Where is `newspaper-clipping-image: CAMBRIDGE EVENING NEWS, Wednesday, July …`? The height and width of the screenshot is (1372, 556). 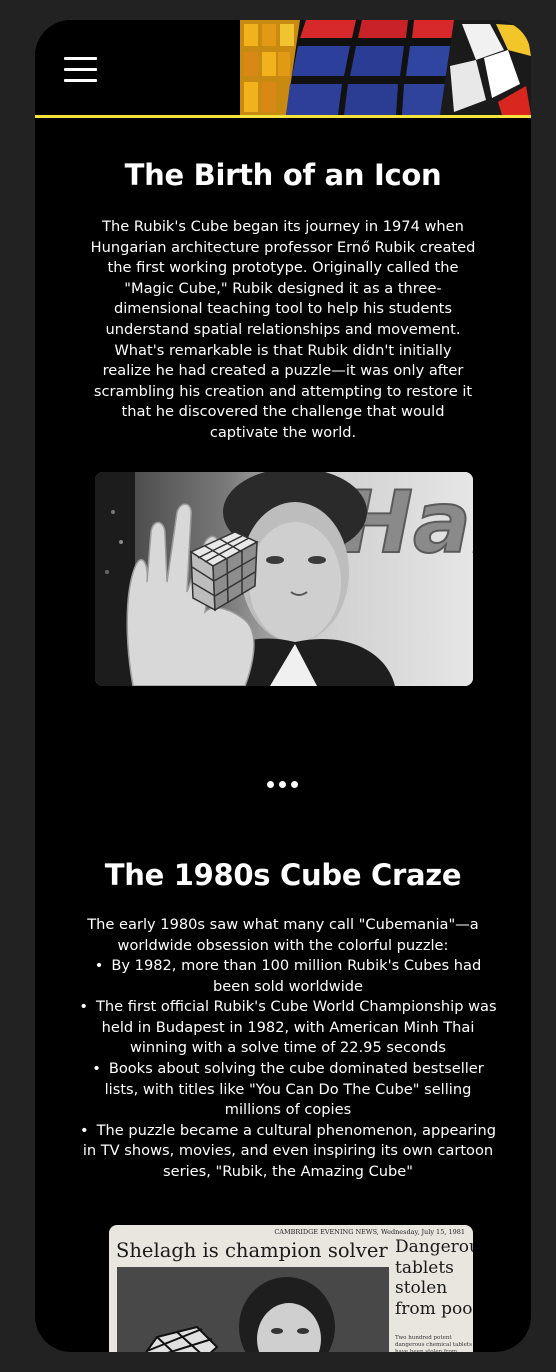
newspaper-clipping-image: CAMBRIDGE EVENING NEWS, Wednesday, July … is located at coordinates (291, 1288).